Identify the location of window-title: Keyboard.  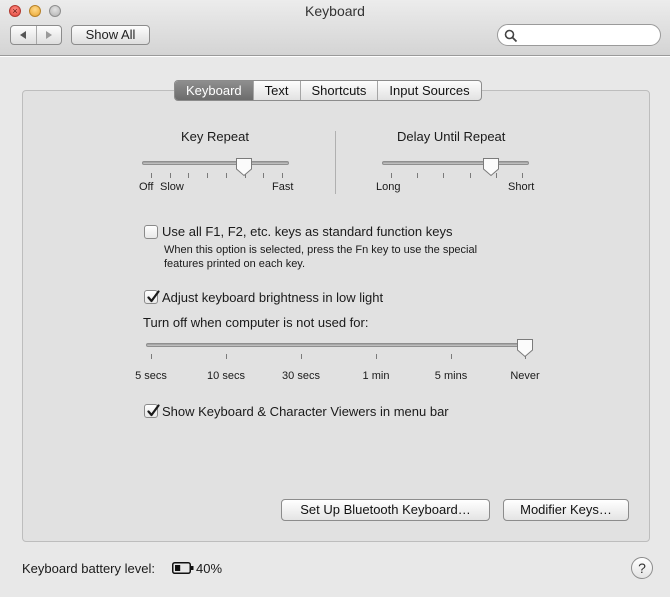
(335, 11).